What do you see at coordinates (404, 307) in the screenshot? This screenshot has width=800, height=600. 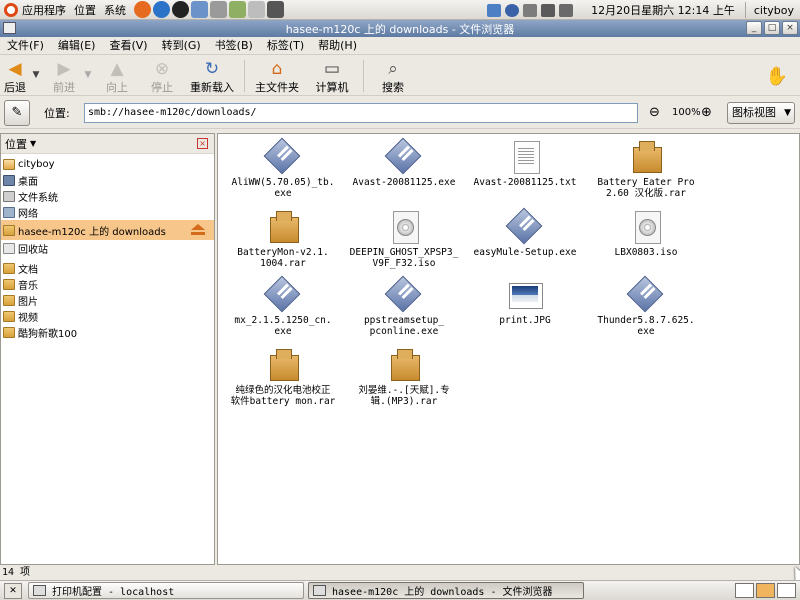 I see `file-item: ppstreamsetup_ pconline.exe` at bounding box center [404, 307].